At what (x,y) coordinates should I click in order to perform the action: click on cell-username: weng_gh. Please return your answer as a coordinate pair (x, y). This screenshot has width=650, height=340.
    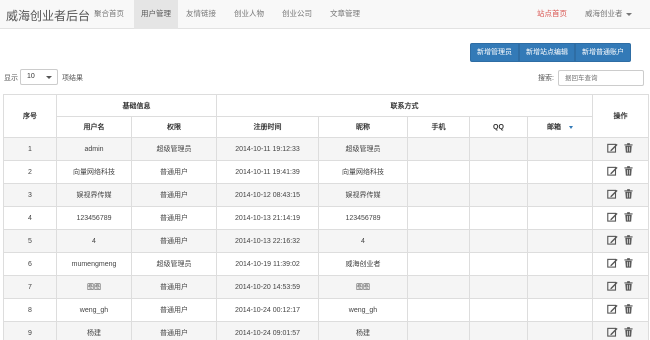
    Looking at the image, I should click on (94, 310).